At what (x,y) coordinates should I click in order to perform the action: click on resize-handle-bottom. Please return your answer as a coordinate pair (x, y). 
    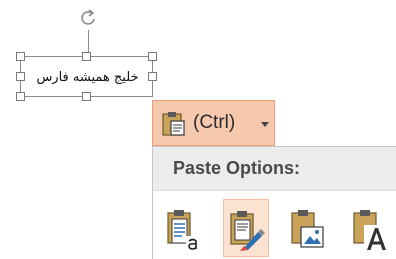
    Looking at the image, I should click on (86, 96).